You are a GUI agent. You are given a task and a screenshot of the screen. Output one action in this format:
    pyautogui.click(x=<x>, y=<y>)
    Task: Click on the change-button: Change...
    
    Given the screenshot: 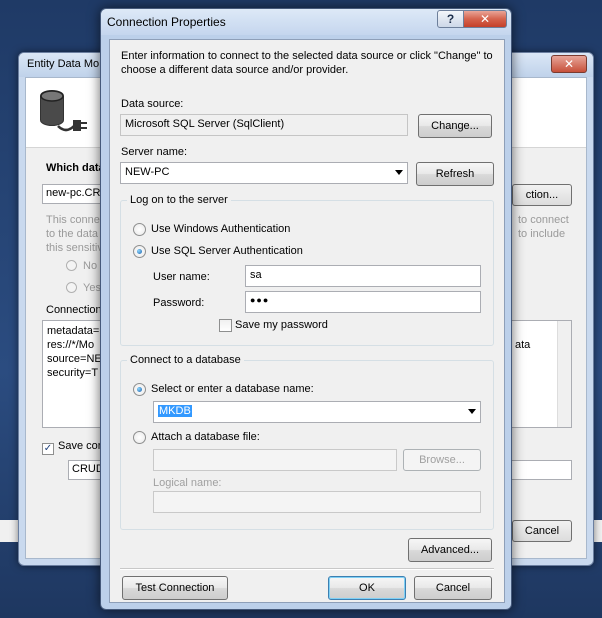 What is the action you would take?
    pyautogui.click(x=455, y=126)
    